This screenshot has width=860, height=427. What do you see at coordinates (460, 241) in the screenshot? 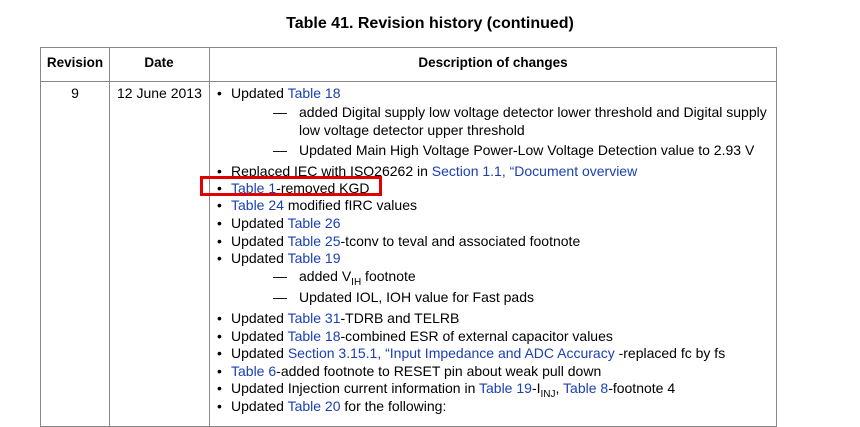
I see `item-text: -tconv to teval and associated footnote` at bounding box center [460, 241].